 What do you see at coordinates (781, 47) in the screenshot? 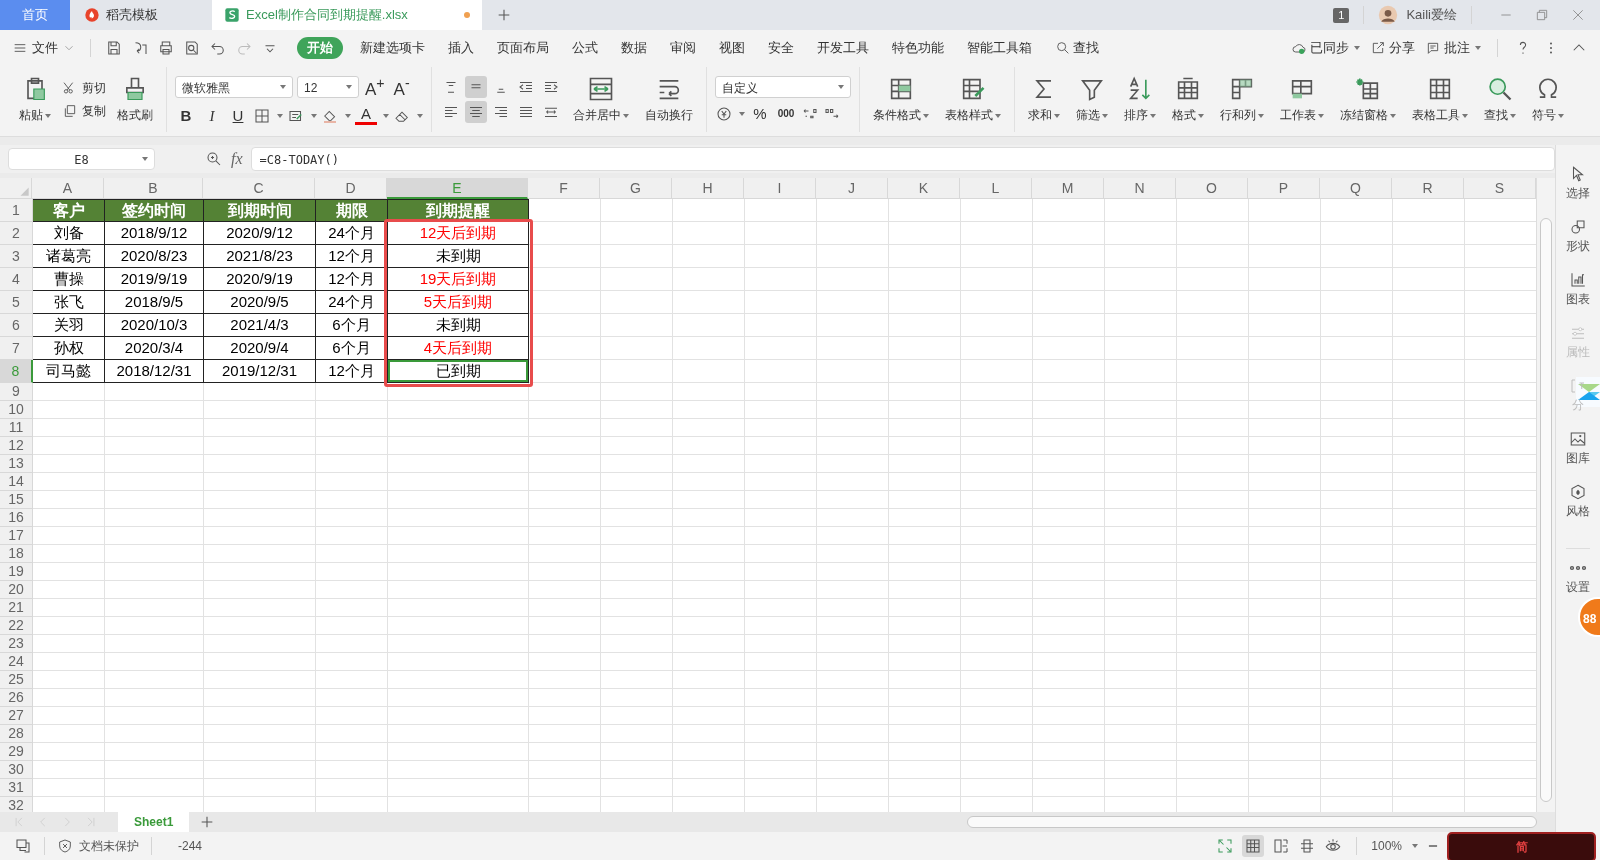
I see `menu-tab: 安全` at bounding box center [781, 47].